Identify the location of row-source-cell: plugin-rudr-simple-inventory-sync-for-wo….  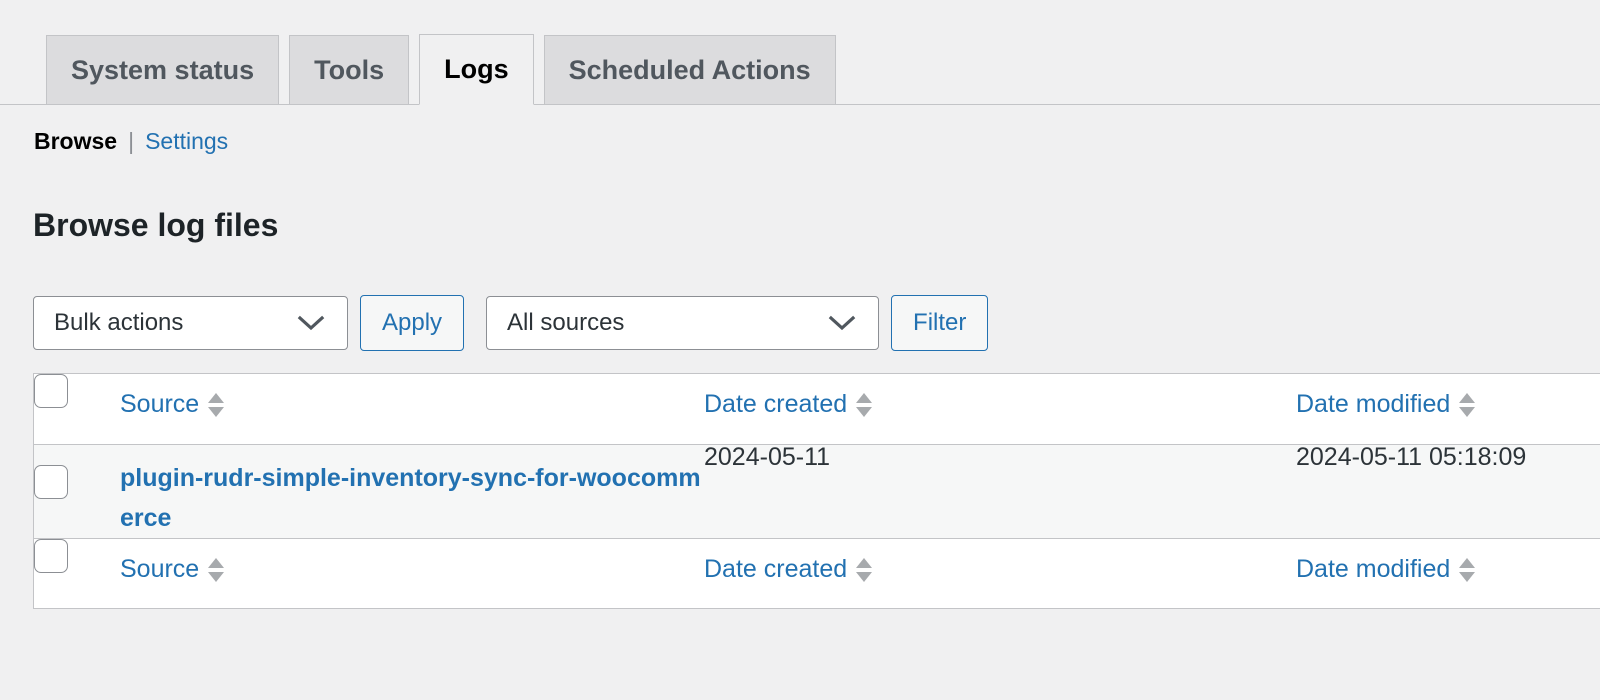
(412, 491).